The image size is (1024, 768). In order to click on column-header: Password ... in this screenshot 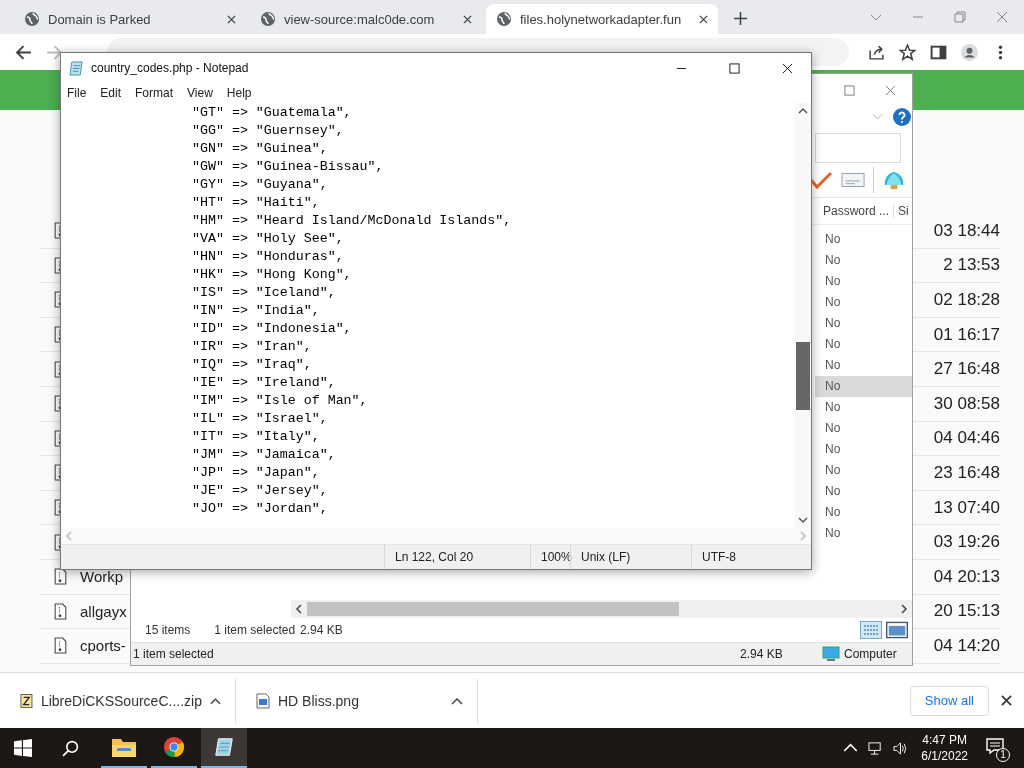, I will do `click(854, 211)`.